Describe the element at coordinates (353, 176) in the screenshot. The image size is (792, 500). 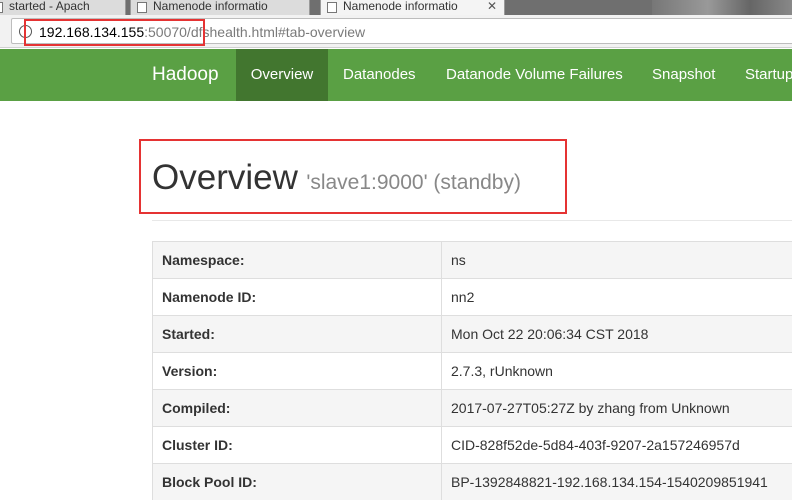
I see `title-highlight-box` at that location.